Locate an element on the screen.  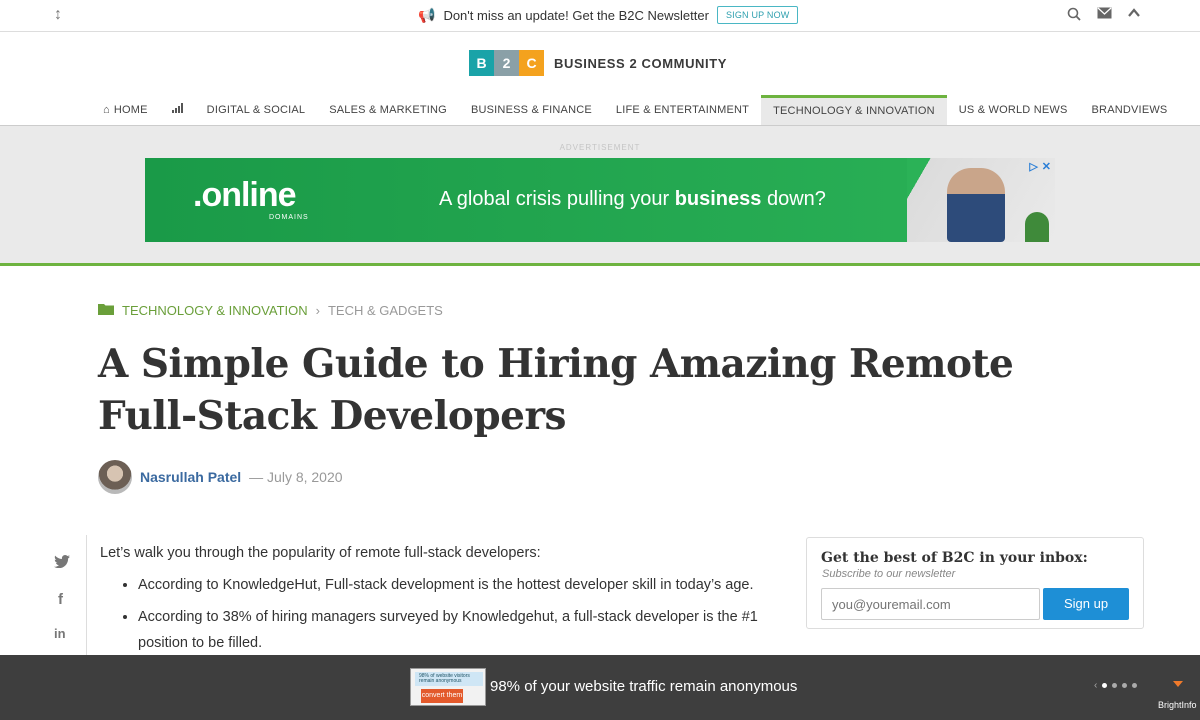
top-icons is located at coordinates (1103, 14).